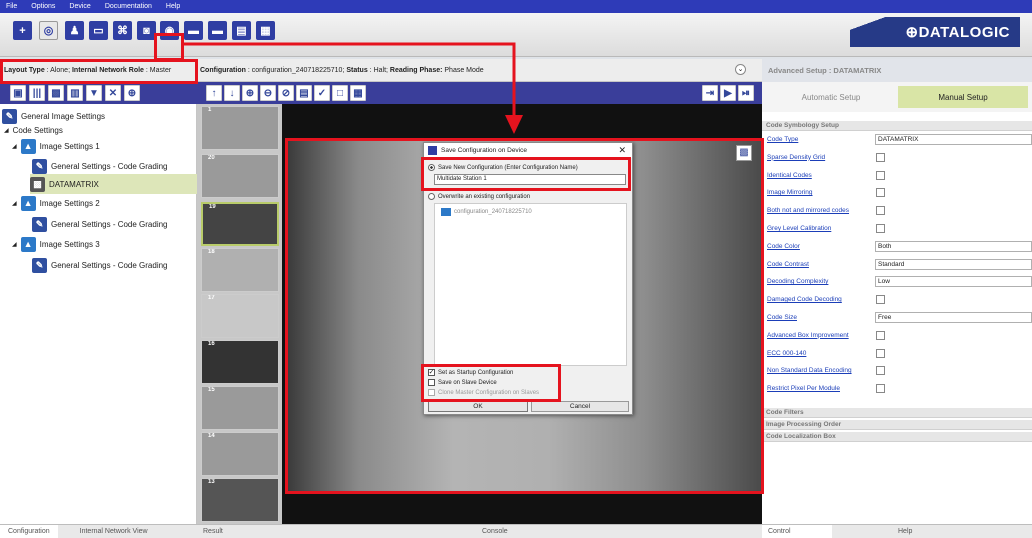 Image resolution: width=1032 pixels, height=538 pixels. I want to click on callout-arrow, so click(353, 88).